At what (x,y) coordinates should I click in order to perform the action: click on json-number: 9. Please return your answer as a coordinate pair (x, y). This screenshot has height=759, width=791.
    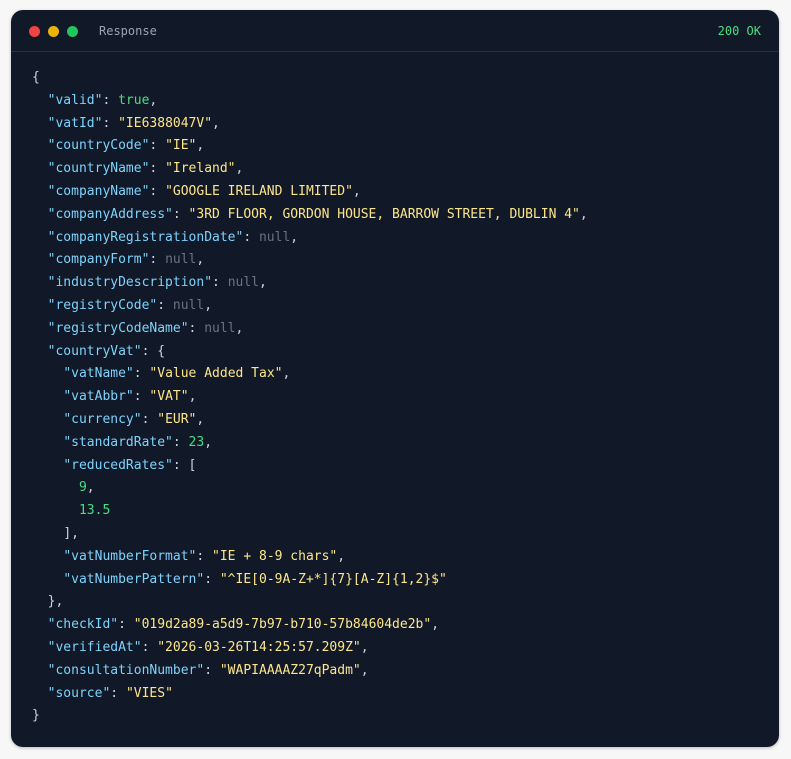
    Looking at the image, I should click on (82, 488).